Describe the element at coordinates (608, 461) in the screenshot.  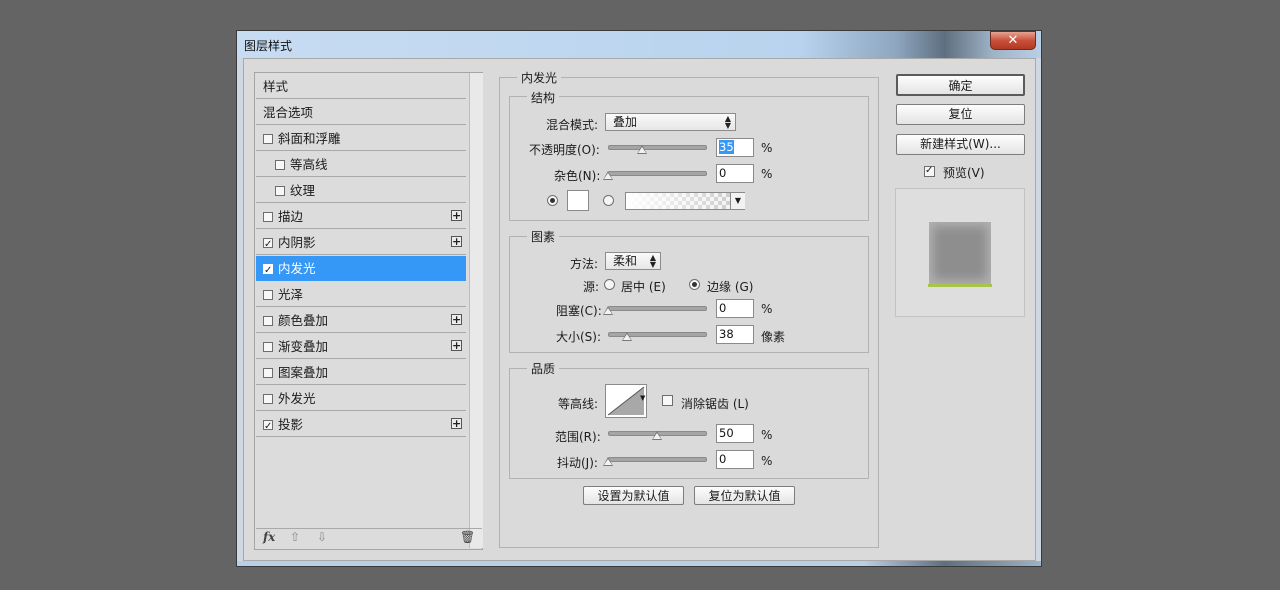
I see `jitter-slider-knob` at that location.